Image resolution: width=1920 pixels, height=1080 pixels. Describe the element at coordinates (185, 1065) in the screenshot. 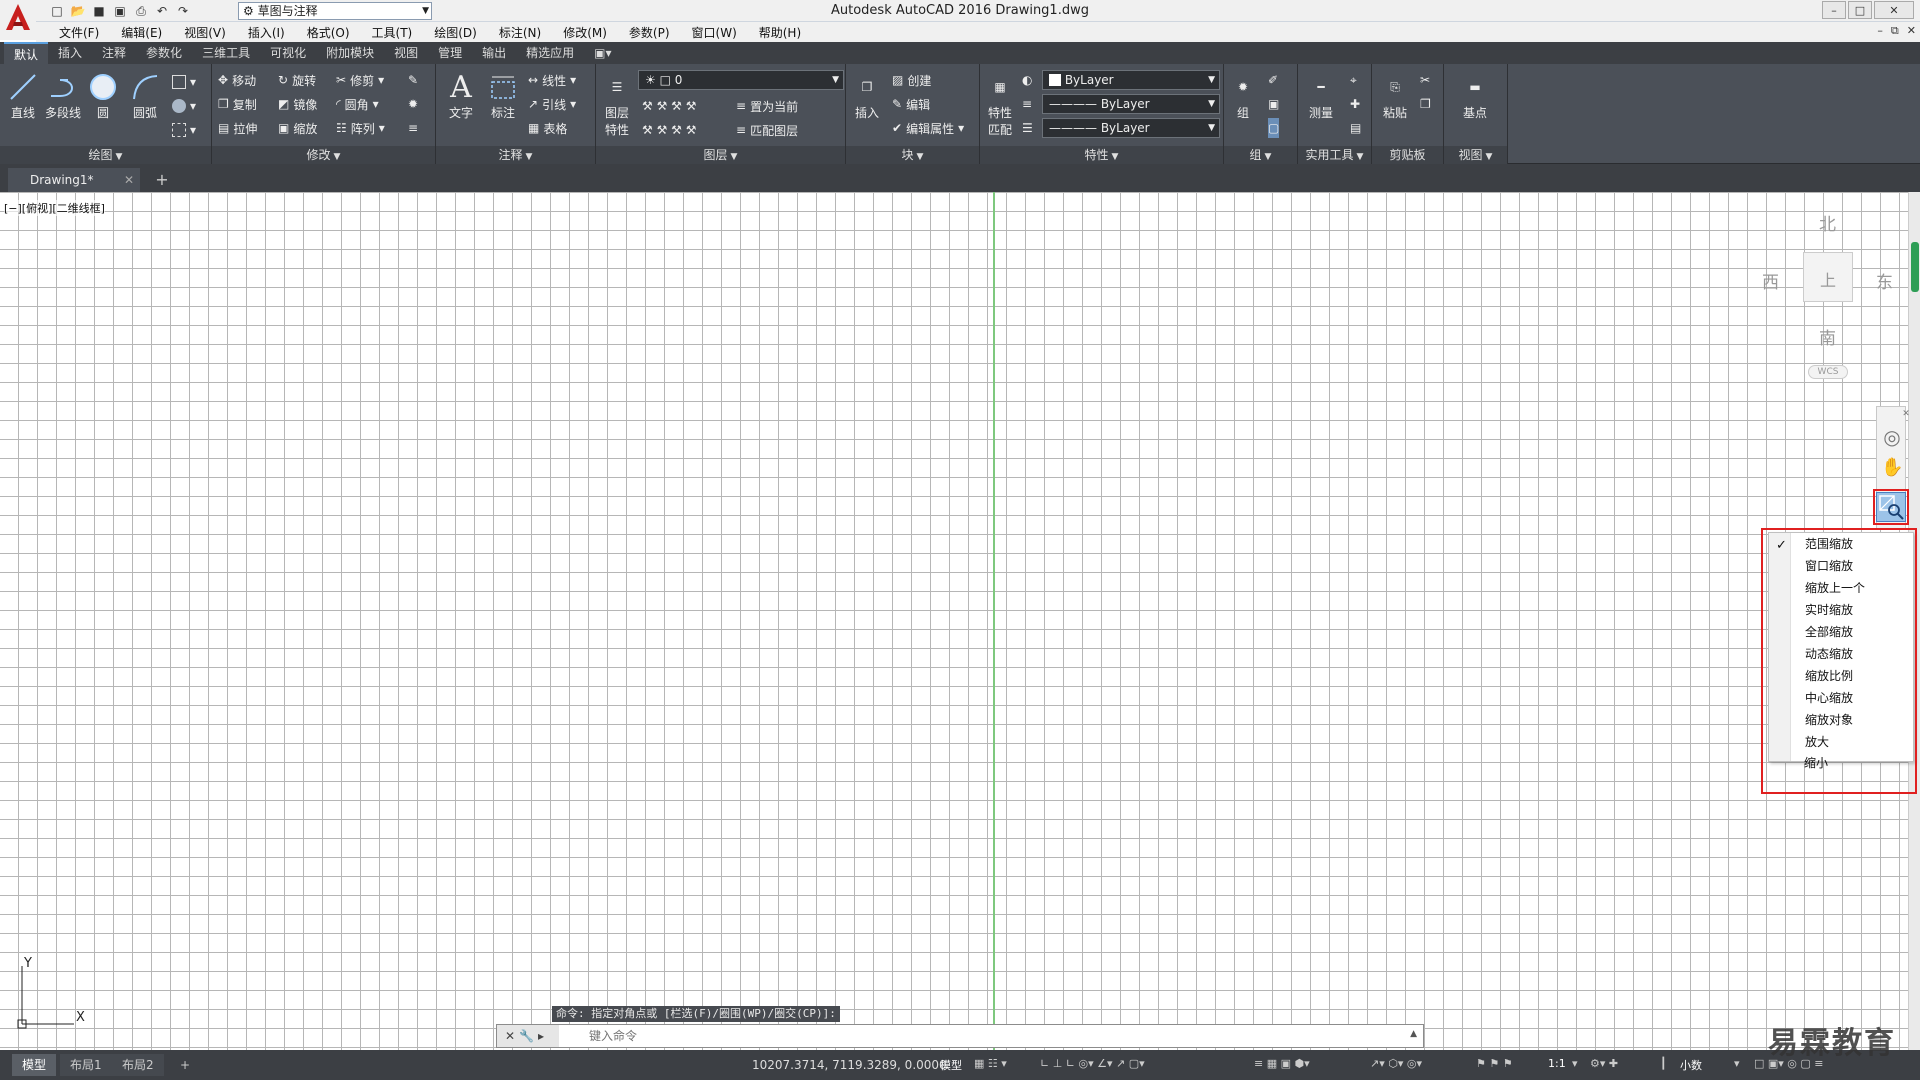

I see `add-layout-button: +` at that location.